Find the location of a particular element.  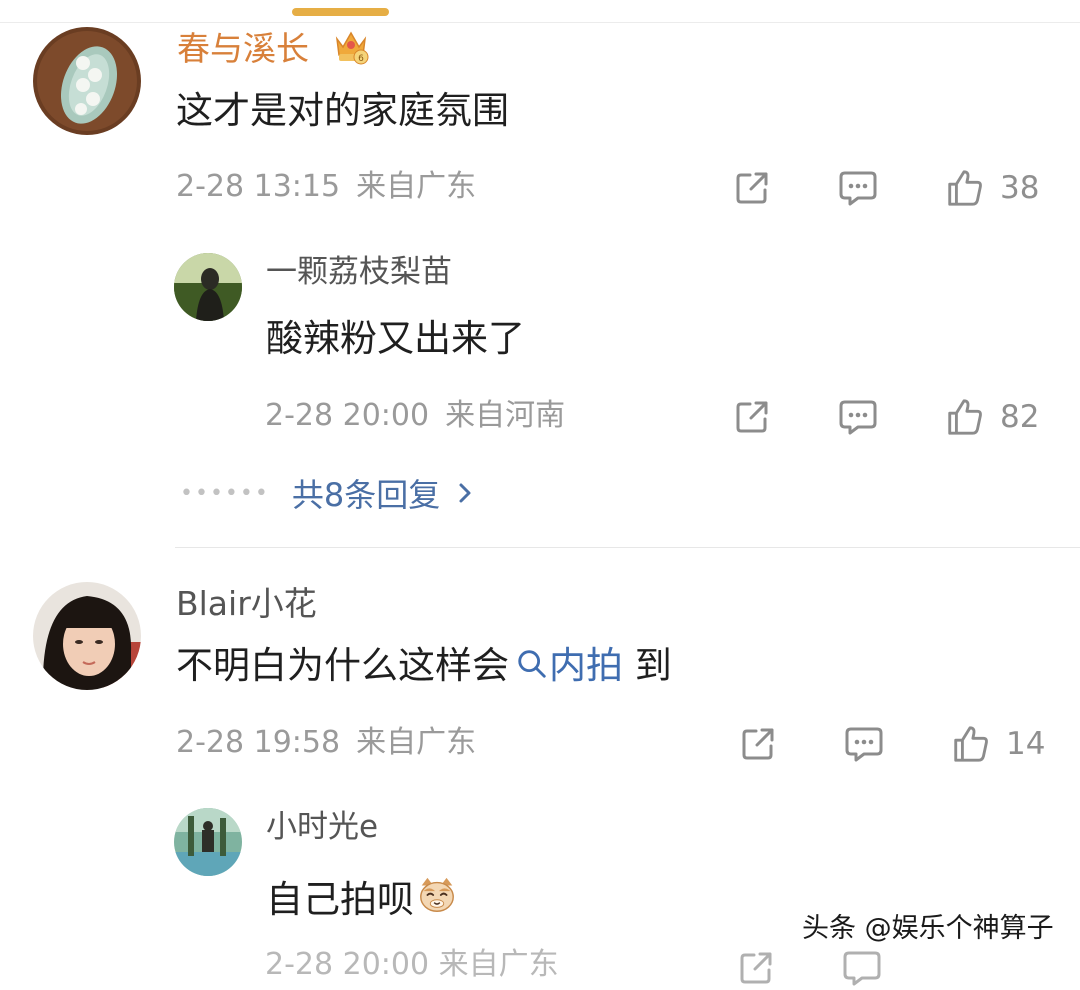

chevron-right-icon is located at coordinates (465, 493).